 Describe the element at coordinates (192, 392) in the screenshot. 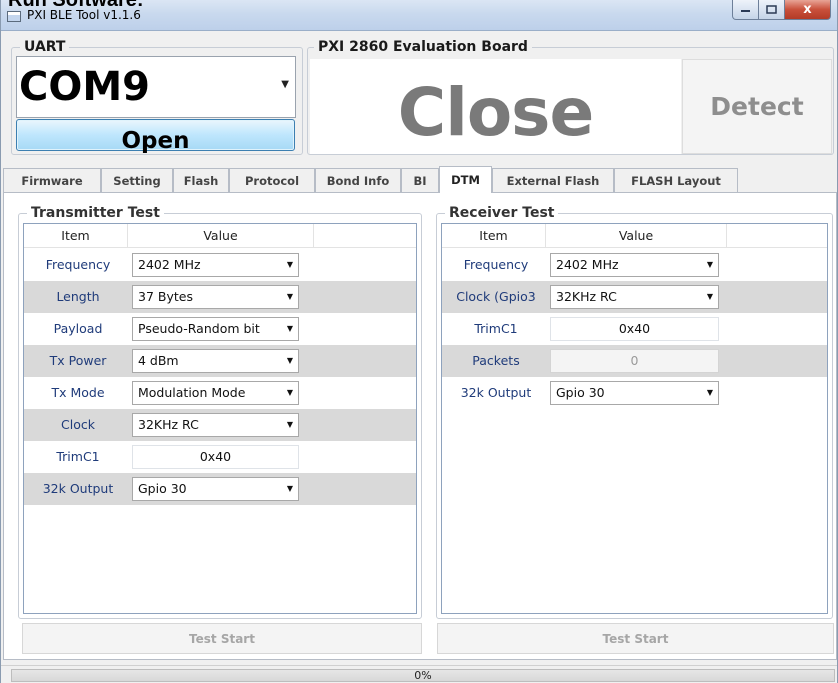

I see `value-select-text: Modulation Mode` at that location.